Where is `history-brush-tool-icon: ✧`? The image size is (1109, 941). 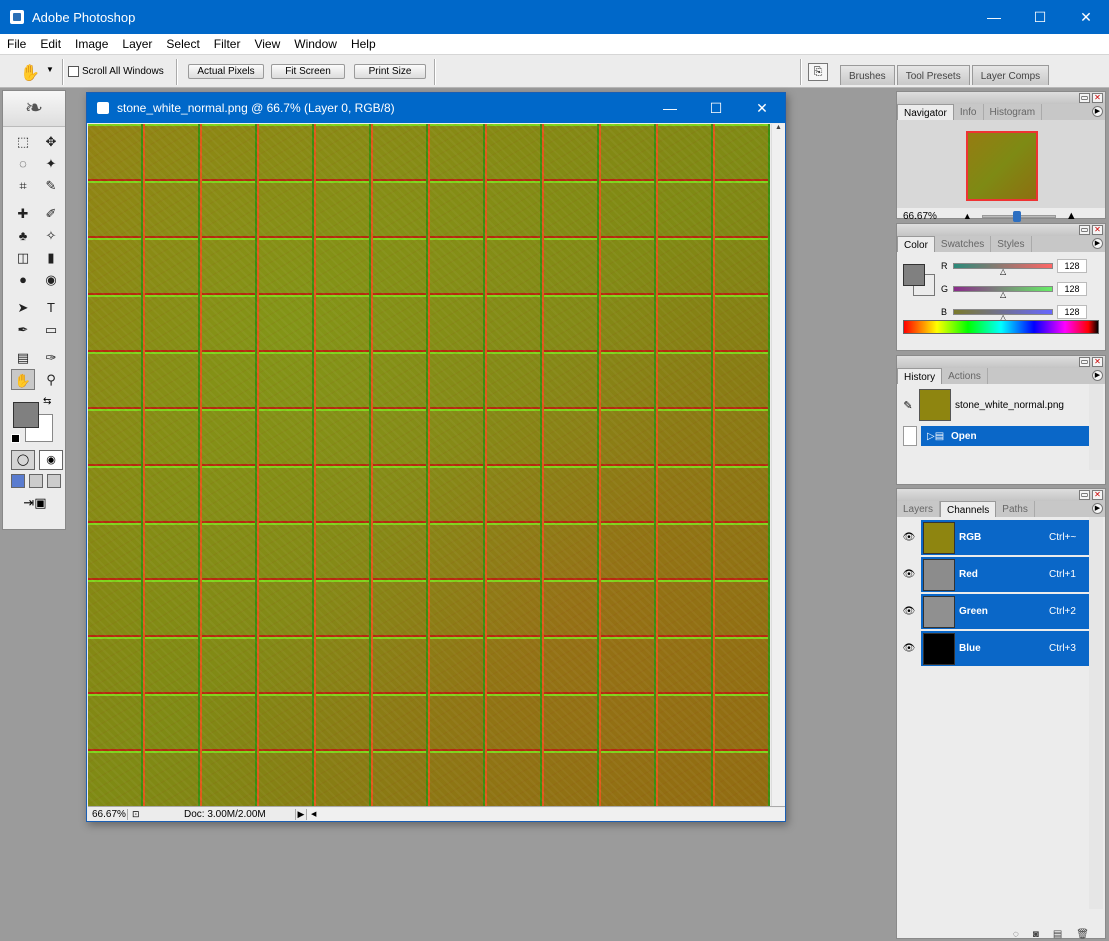 history-brush-tool-icon: ✧ is located at coordinates (51, 235).